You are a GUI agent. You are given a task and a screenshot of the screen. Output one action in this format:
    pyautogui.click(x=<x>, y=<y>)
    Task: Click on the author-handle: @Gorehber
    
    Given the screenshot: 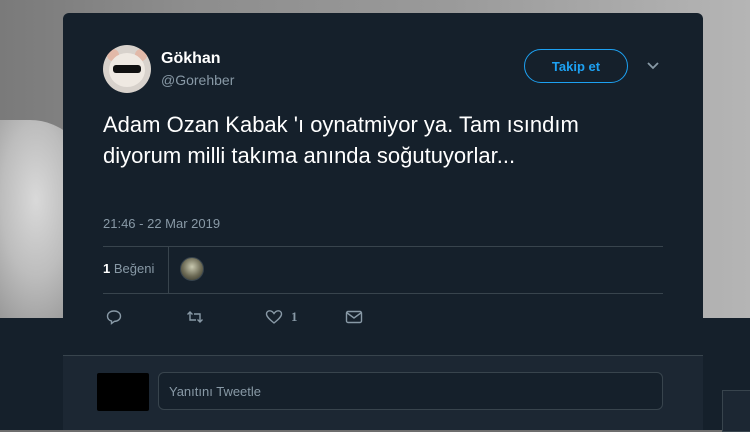 What is the action you would take?
    pyautogui.click(x=197, y=80)
    